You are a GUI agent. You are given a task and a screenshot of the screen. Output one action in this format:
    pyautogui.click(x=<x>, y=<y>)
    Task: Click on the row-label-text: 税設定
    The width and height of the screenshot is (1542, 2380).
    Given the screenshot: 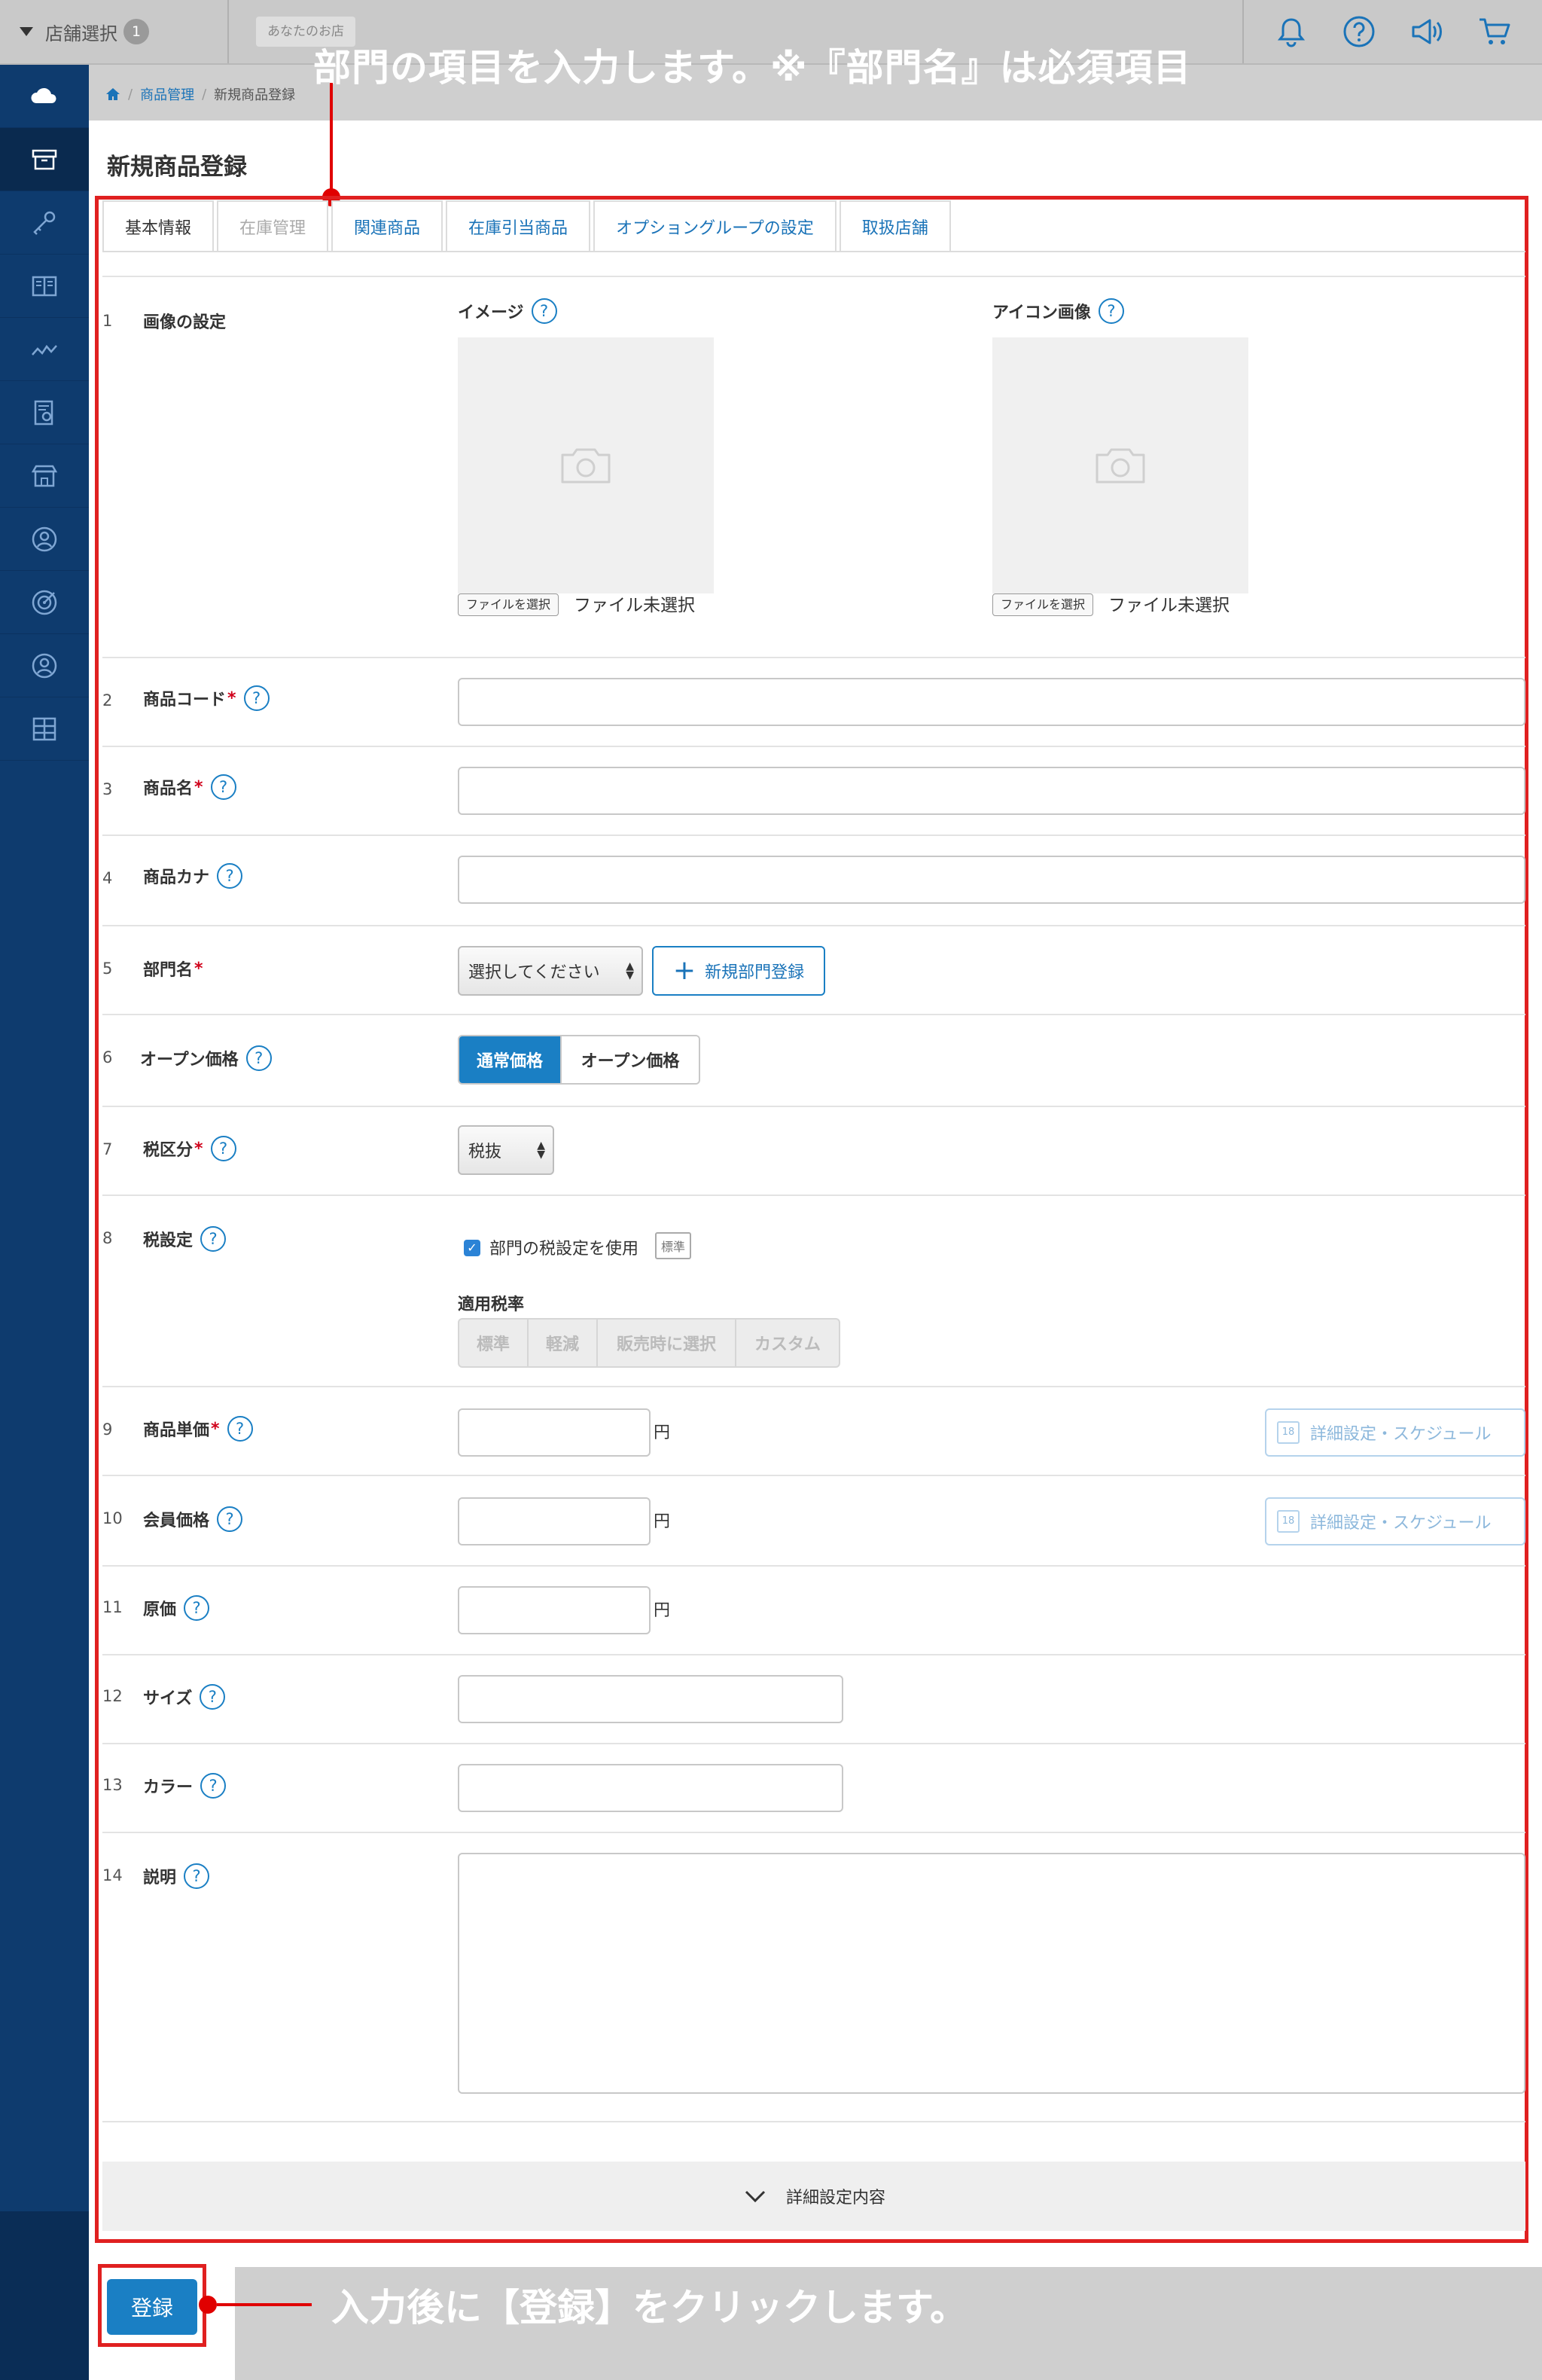 What is the action you would take?
    pyautogui.click(x=168, y=1240)
    